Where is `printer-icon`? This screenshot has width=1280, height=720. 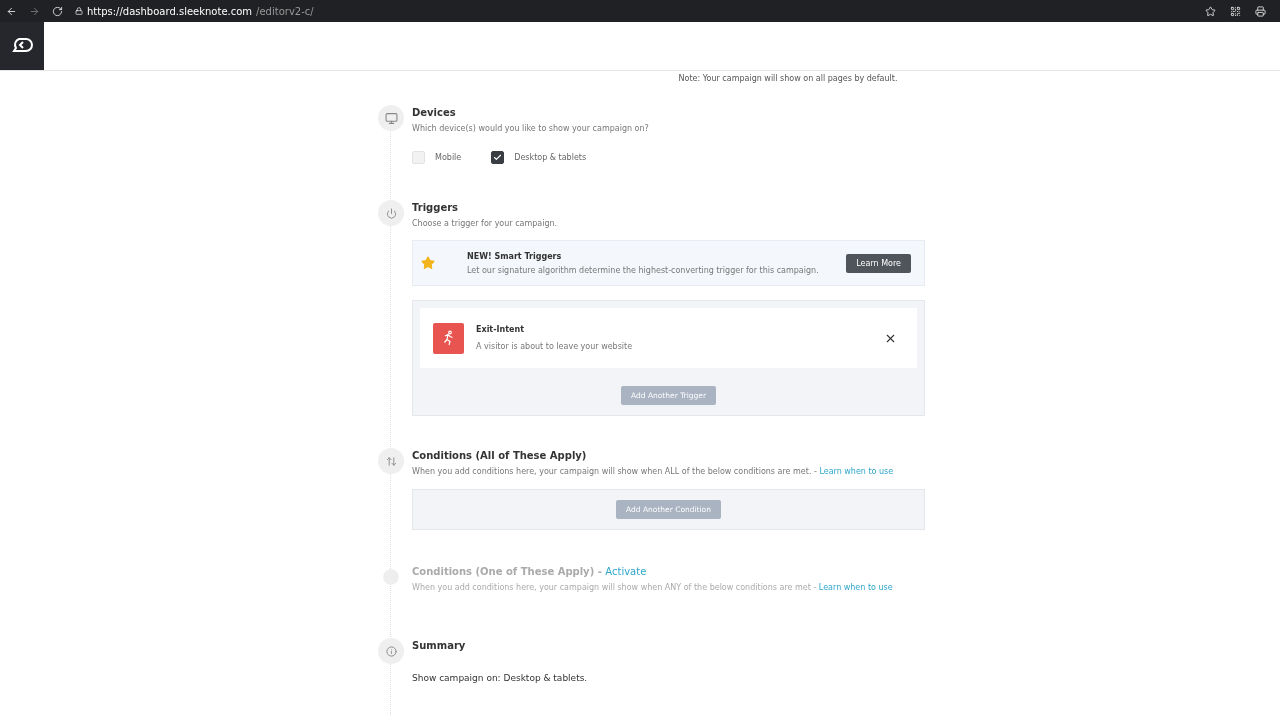
printer-icon is located at coordinates (1260, 11).